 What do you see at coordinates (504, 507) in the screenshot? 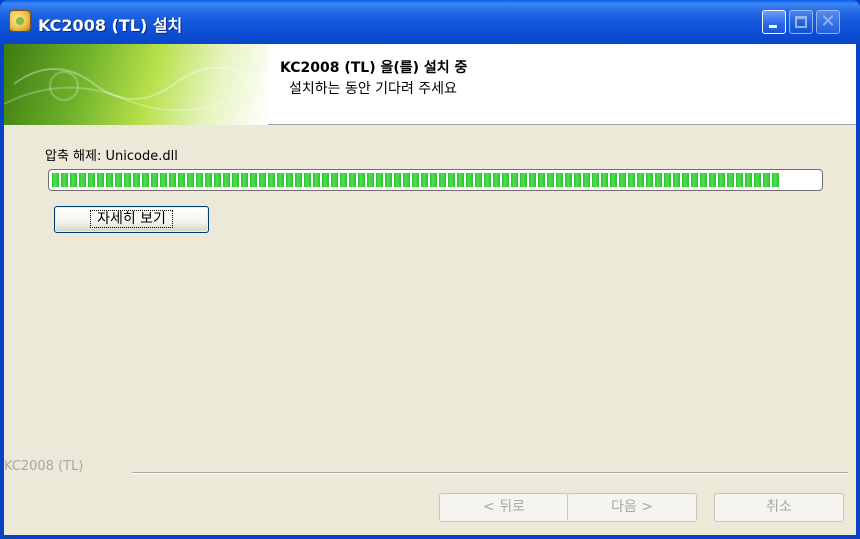
I see `back-button: < 뒤로` at bounding box center [504, 507].